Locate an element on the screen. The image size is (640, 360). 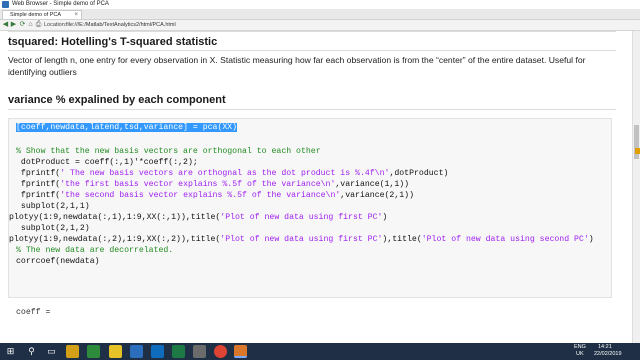
code-line: corrcoef(newdata) is located at coordinates (58, 261).